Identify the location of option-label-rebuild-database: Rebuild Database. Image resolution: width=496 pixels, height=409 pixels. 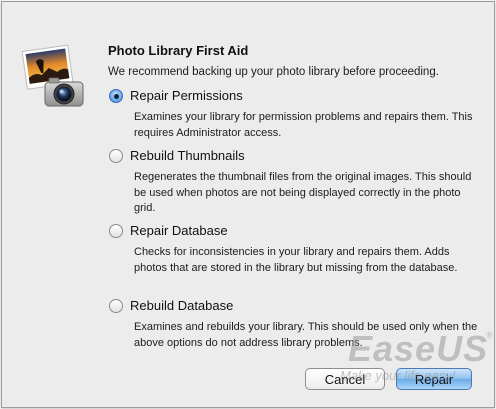
(181, 305).